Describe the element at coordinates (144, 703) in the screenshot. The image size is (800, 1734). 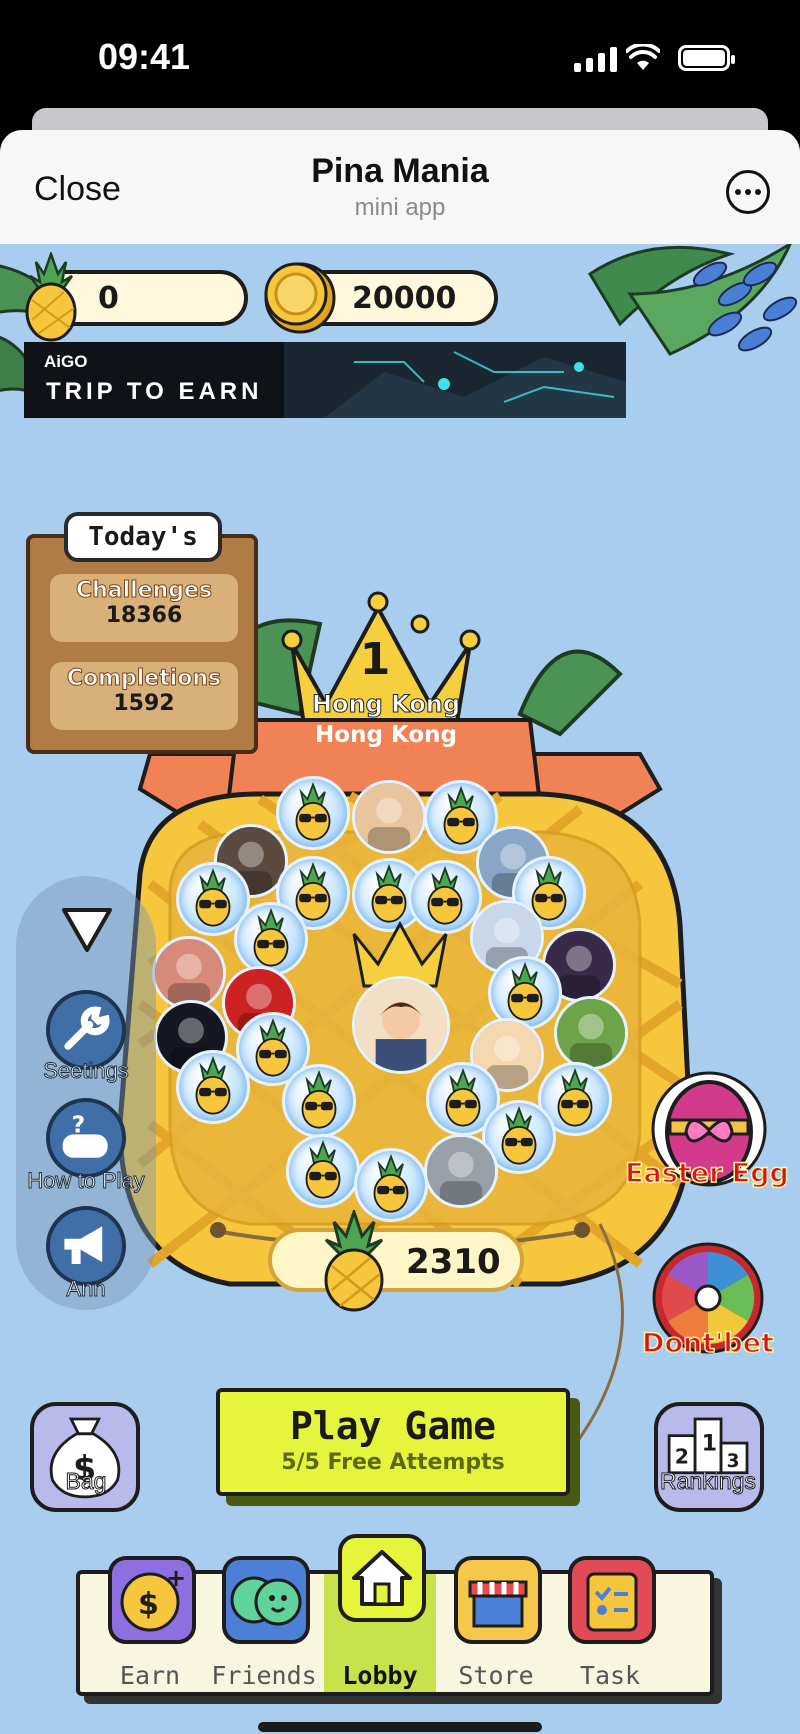
I see `completions-value: 1592` at that location.